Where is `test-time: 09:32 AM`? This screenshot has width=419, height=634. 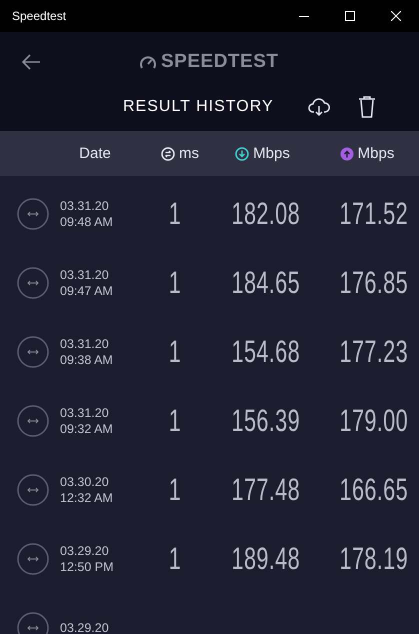
test-time: 09:32 AM is located at coordinates (86, 428).